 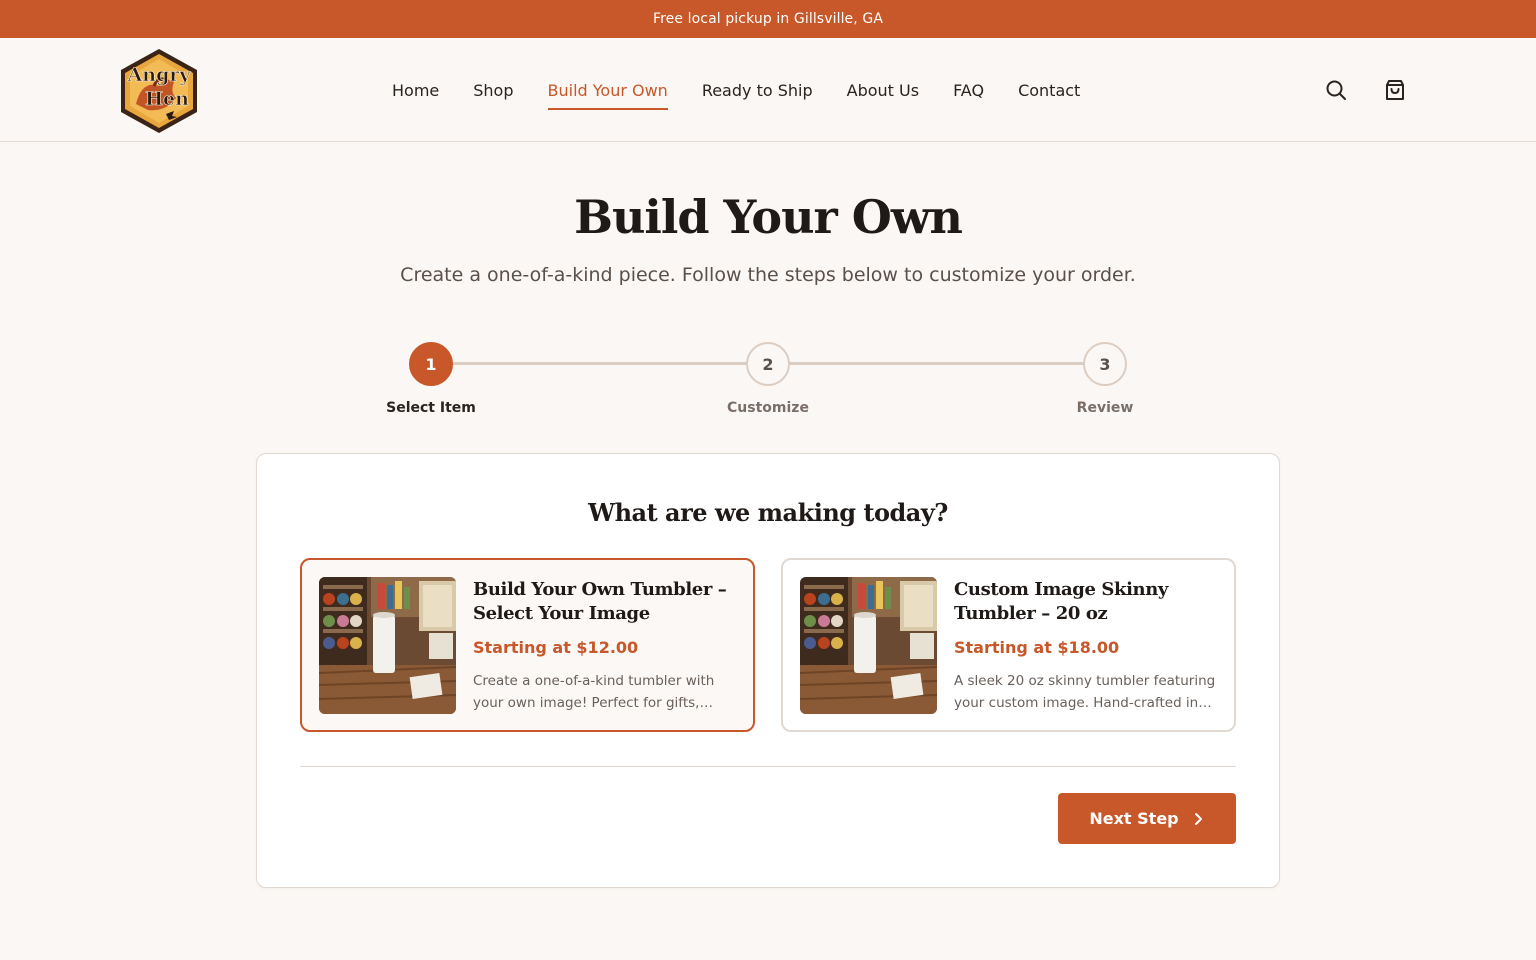 What do you see at coordinates (883, 90) in the screenshot?
I see `nav-about-us: About Us` at bounding box center [883, 90].